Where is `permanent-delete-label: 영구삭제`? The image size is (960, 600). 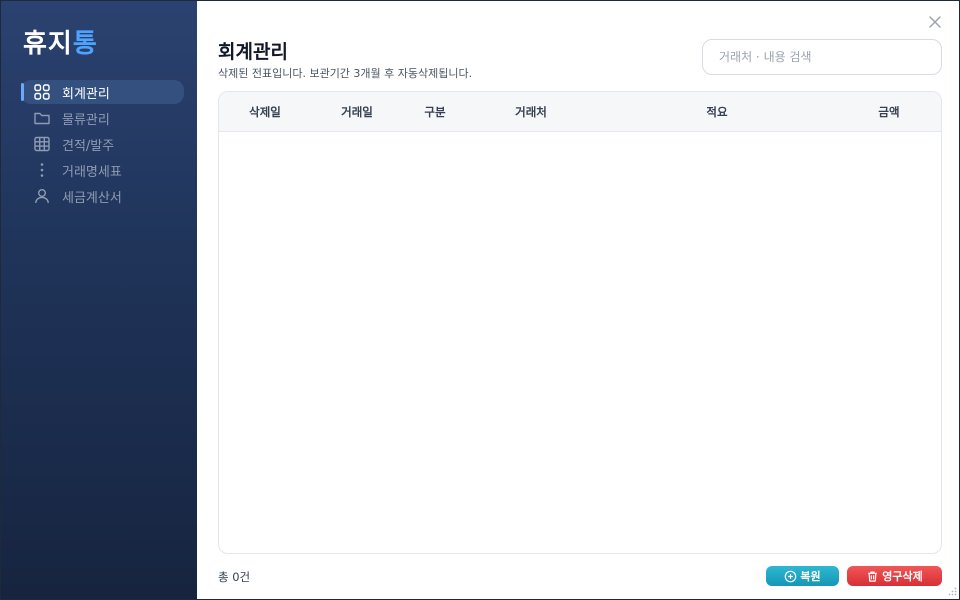 permanent-delete-label: 영구삭제 is located at coordinates (902, 576).